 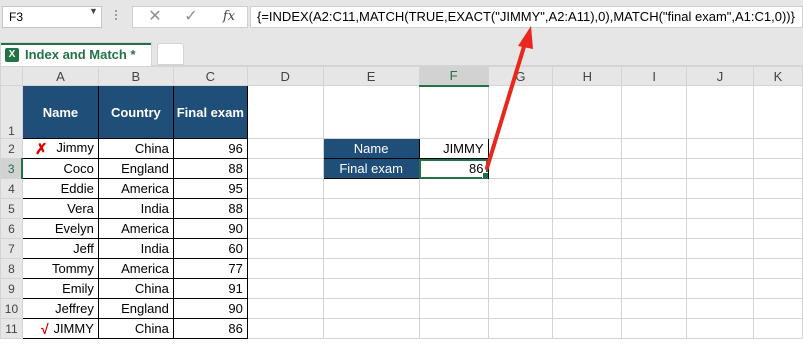 What do you see at coordinates (210, 148) in the screenshot?
I see `cell-score: 96` at bounding box center [210, 148].